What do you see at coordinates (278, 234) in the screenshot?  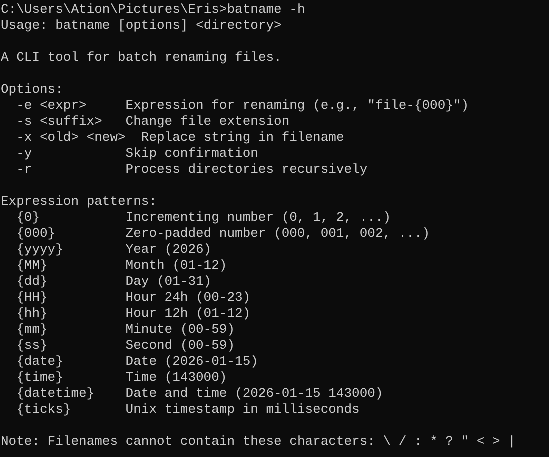 I see `option-description: Zero-padded number (000, 001, 002, ...)` at bounding box center [278, 234].